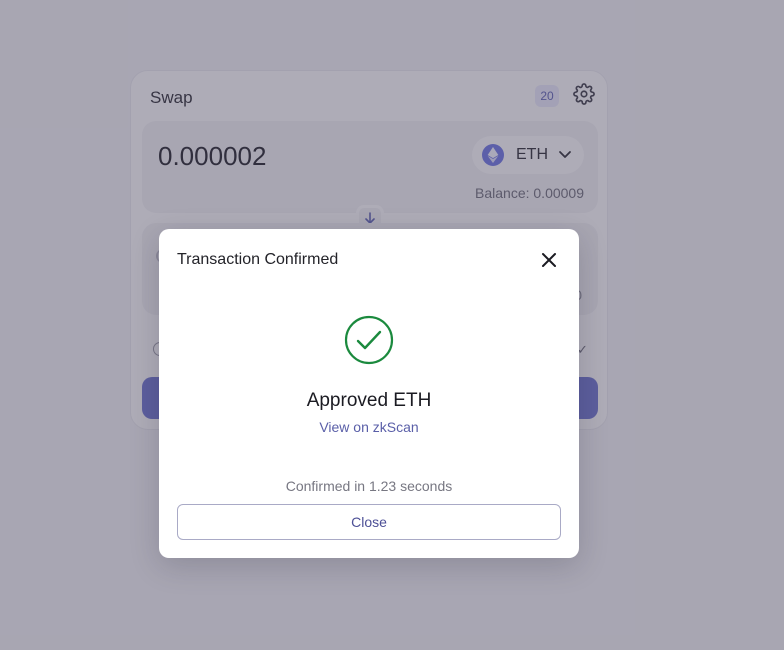  I want to click on close-button: Close, so click(369, 522).